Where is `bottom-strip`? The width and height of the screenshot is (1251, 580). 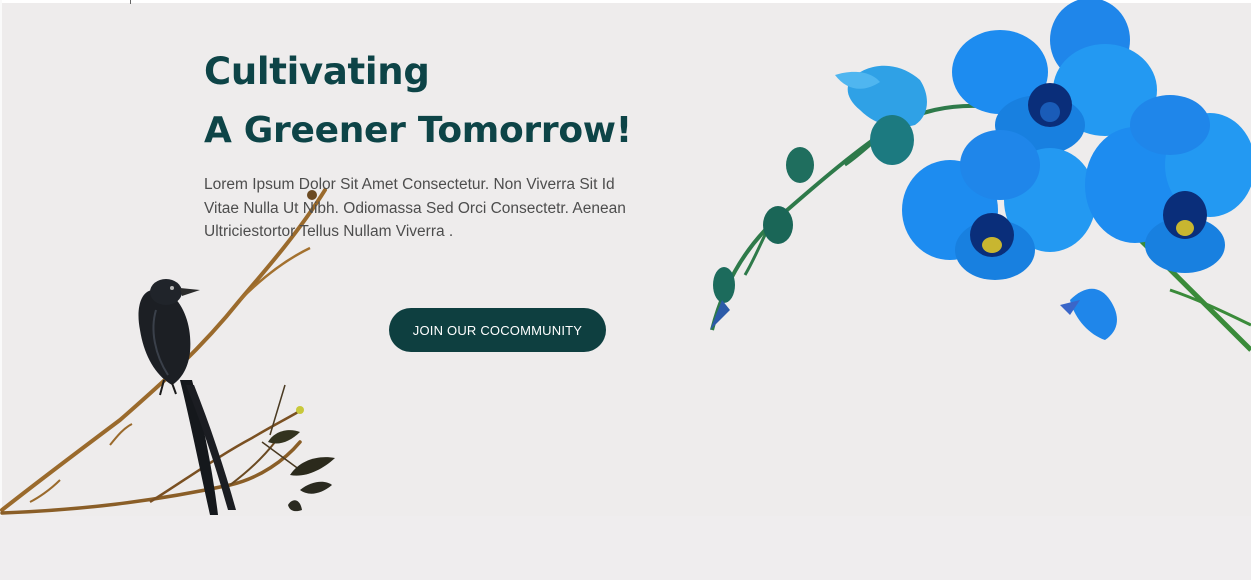
bottom-strip is located at coordinates (625, 548).